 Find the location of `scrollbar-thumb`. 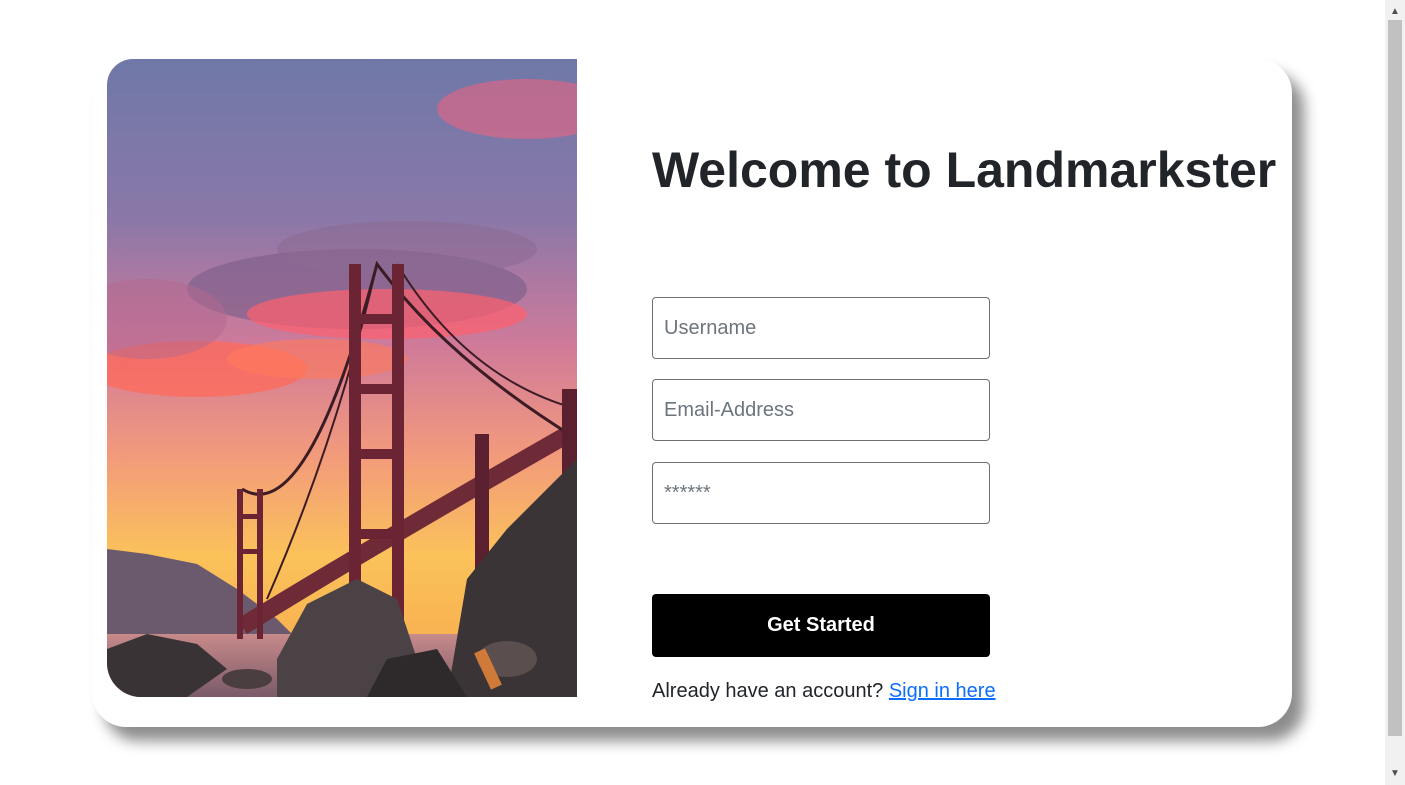

scrollbar-thumb is located at coordinates (1395, 378).